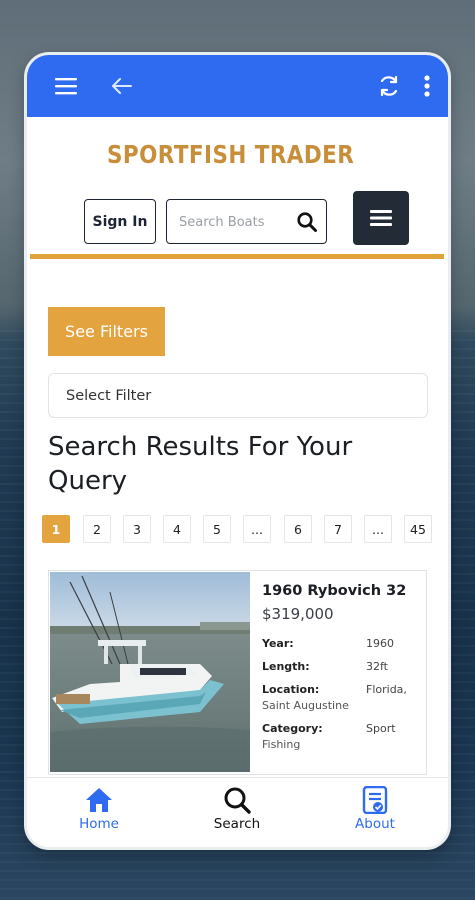  I want to click on spec-value: Sport, so click(381, 728).